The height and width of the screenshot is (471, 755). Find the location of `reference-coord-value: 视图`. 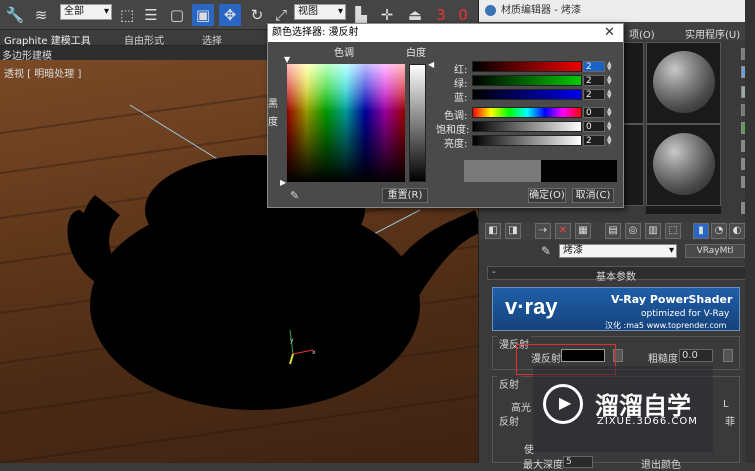

reference-coord-value: 视图 is located at coordinates (308, 11).